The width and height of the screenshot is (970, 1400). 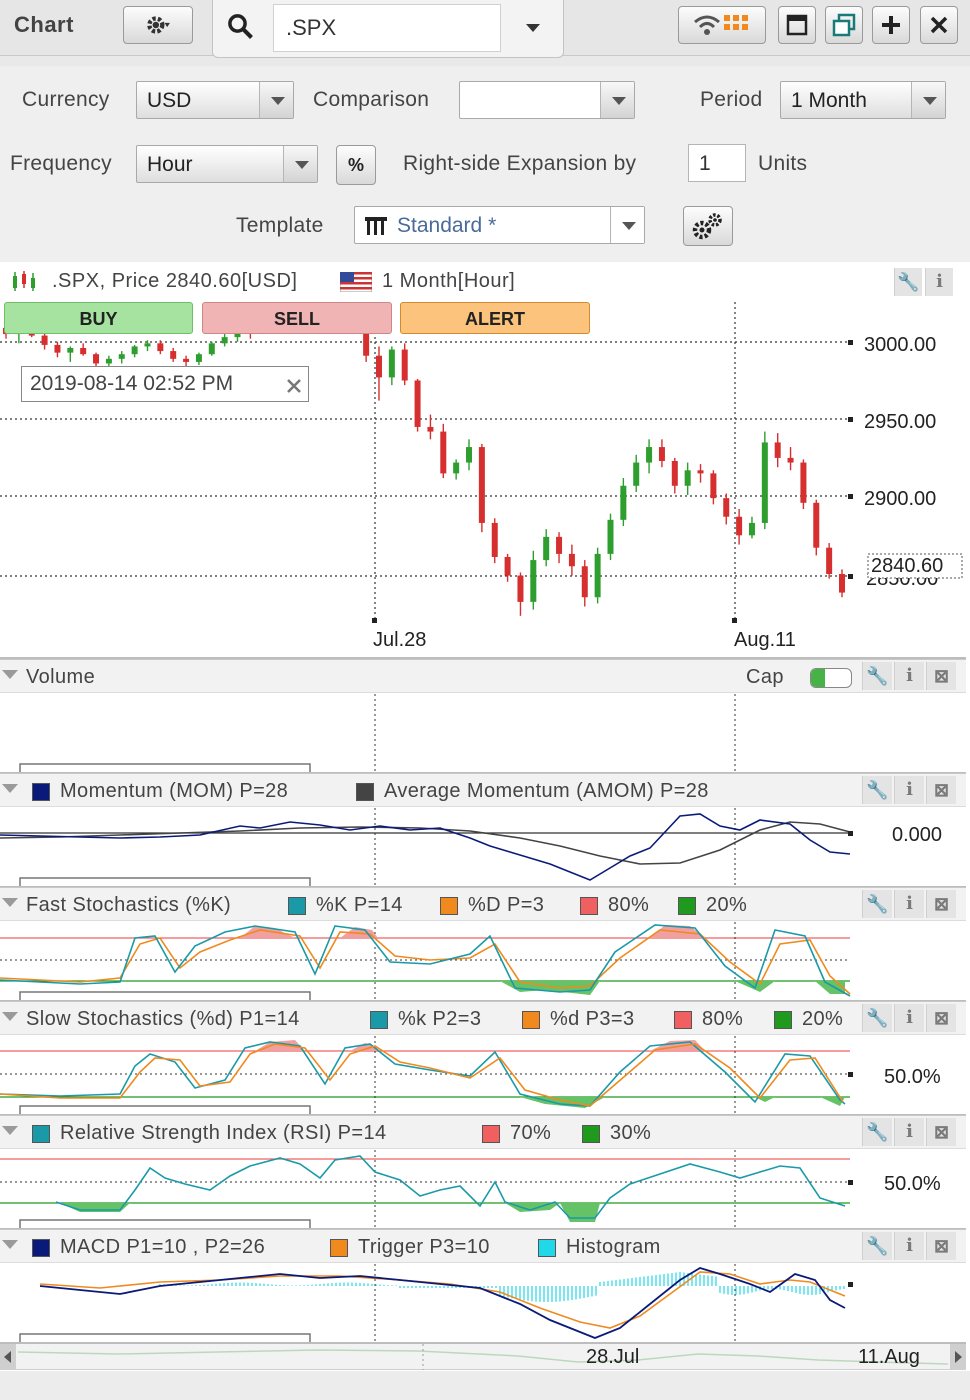 I want to click on connection-layout-button, so click(x=722, y=25).